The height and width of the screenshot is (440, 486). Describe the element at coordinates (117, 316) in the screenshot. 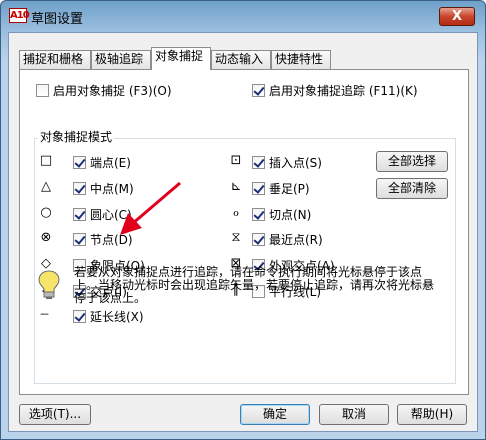

I see `extension-label: 延长线(X)` at that location.